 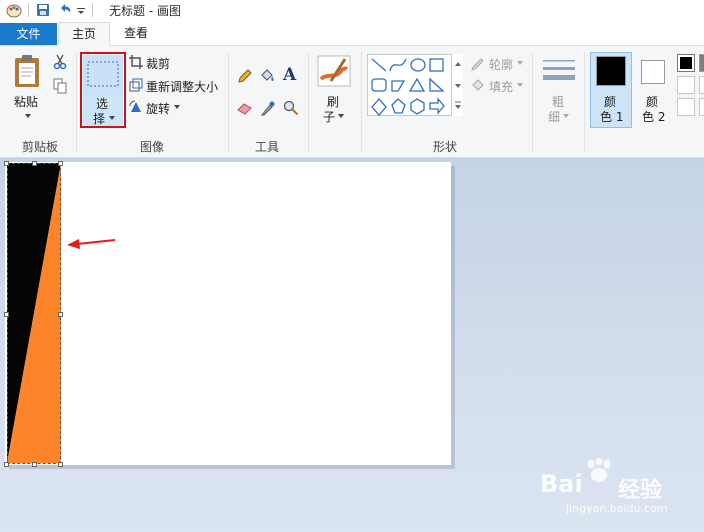 I want to click on annotation-arrow, so click(x=91, y=244).